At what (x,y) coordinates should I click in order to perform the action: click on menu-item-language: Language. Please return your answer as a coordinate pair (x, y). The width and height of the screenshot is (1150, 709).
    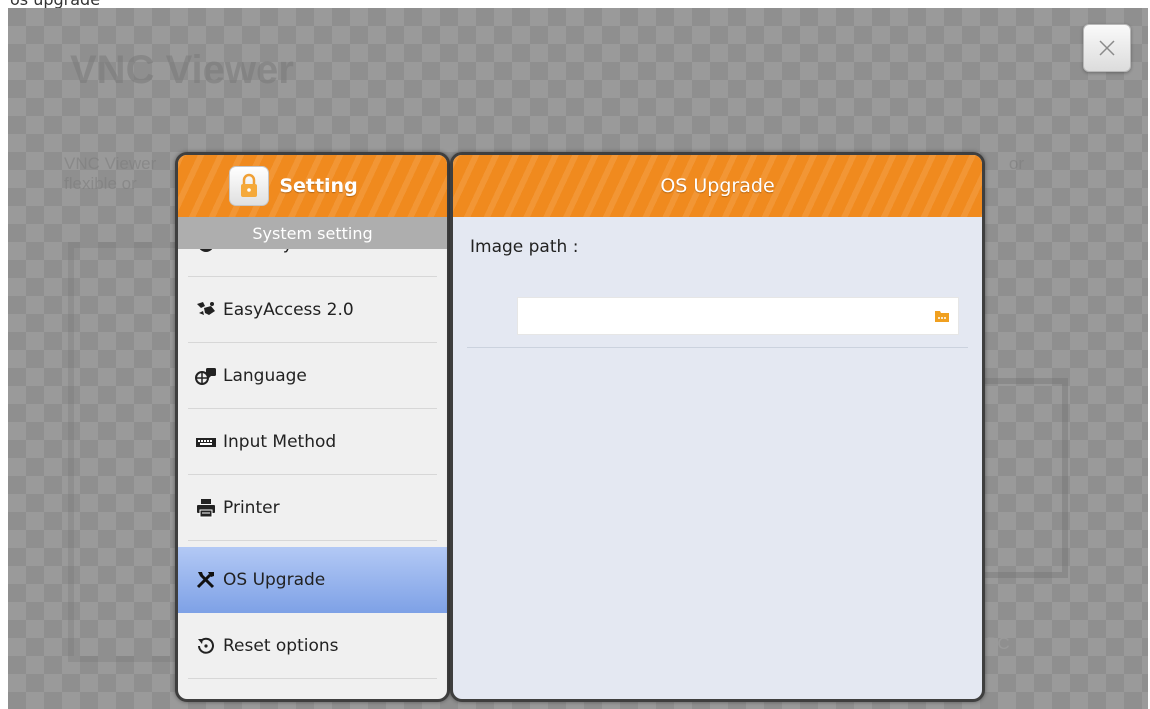
    Looking at the image, I should click on (312, 376).